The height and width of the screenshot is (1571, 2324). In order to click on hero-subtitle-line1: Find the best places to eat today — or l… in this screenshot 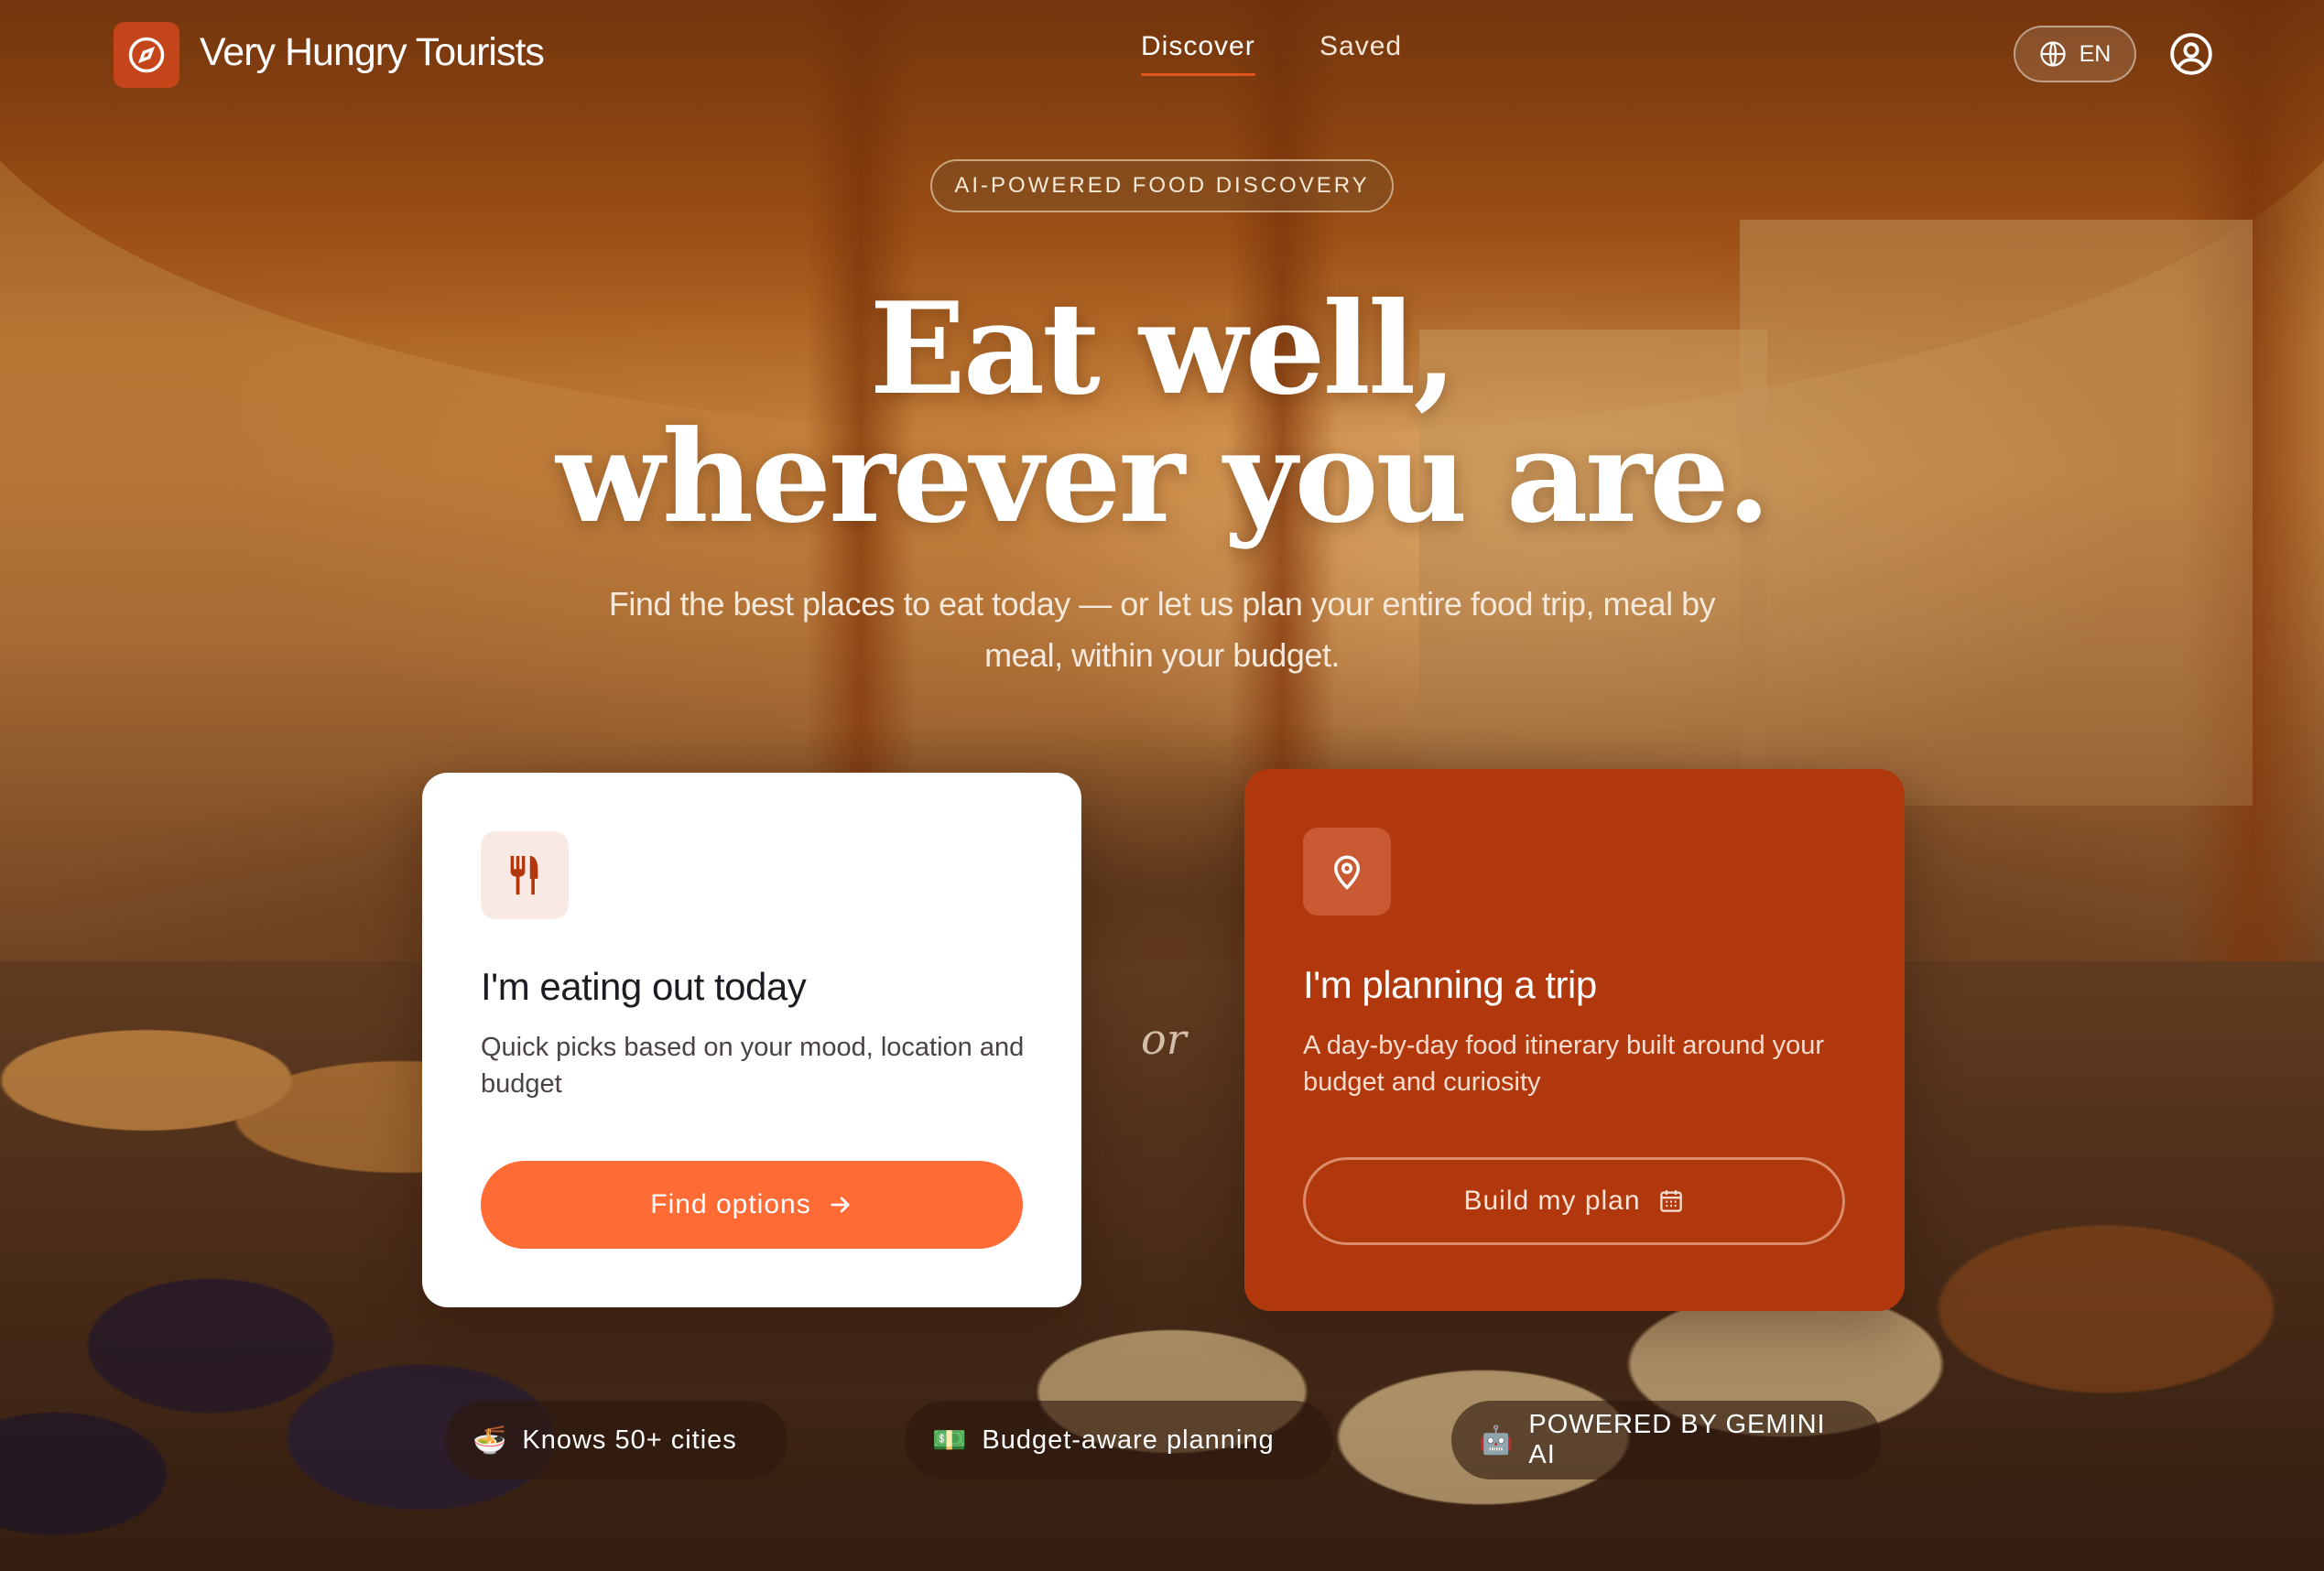, I will do `click(1162, 604)`.